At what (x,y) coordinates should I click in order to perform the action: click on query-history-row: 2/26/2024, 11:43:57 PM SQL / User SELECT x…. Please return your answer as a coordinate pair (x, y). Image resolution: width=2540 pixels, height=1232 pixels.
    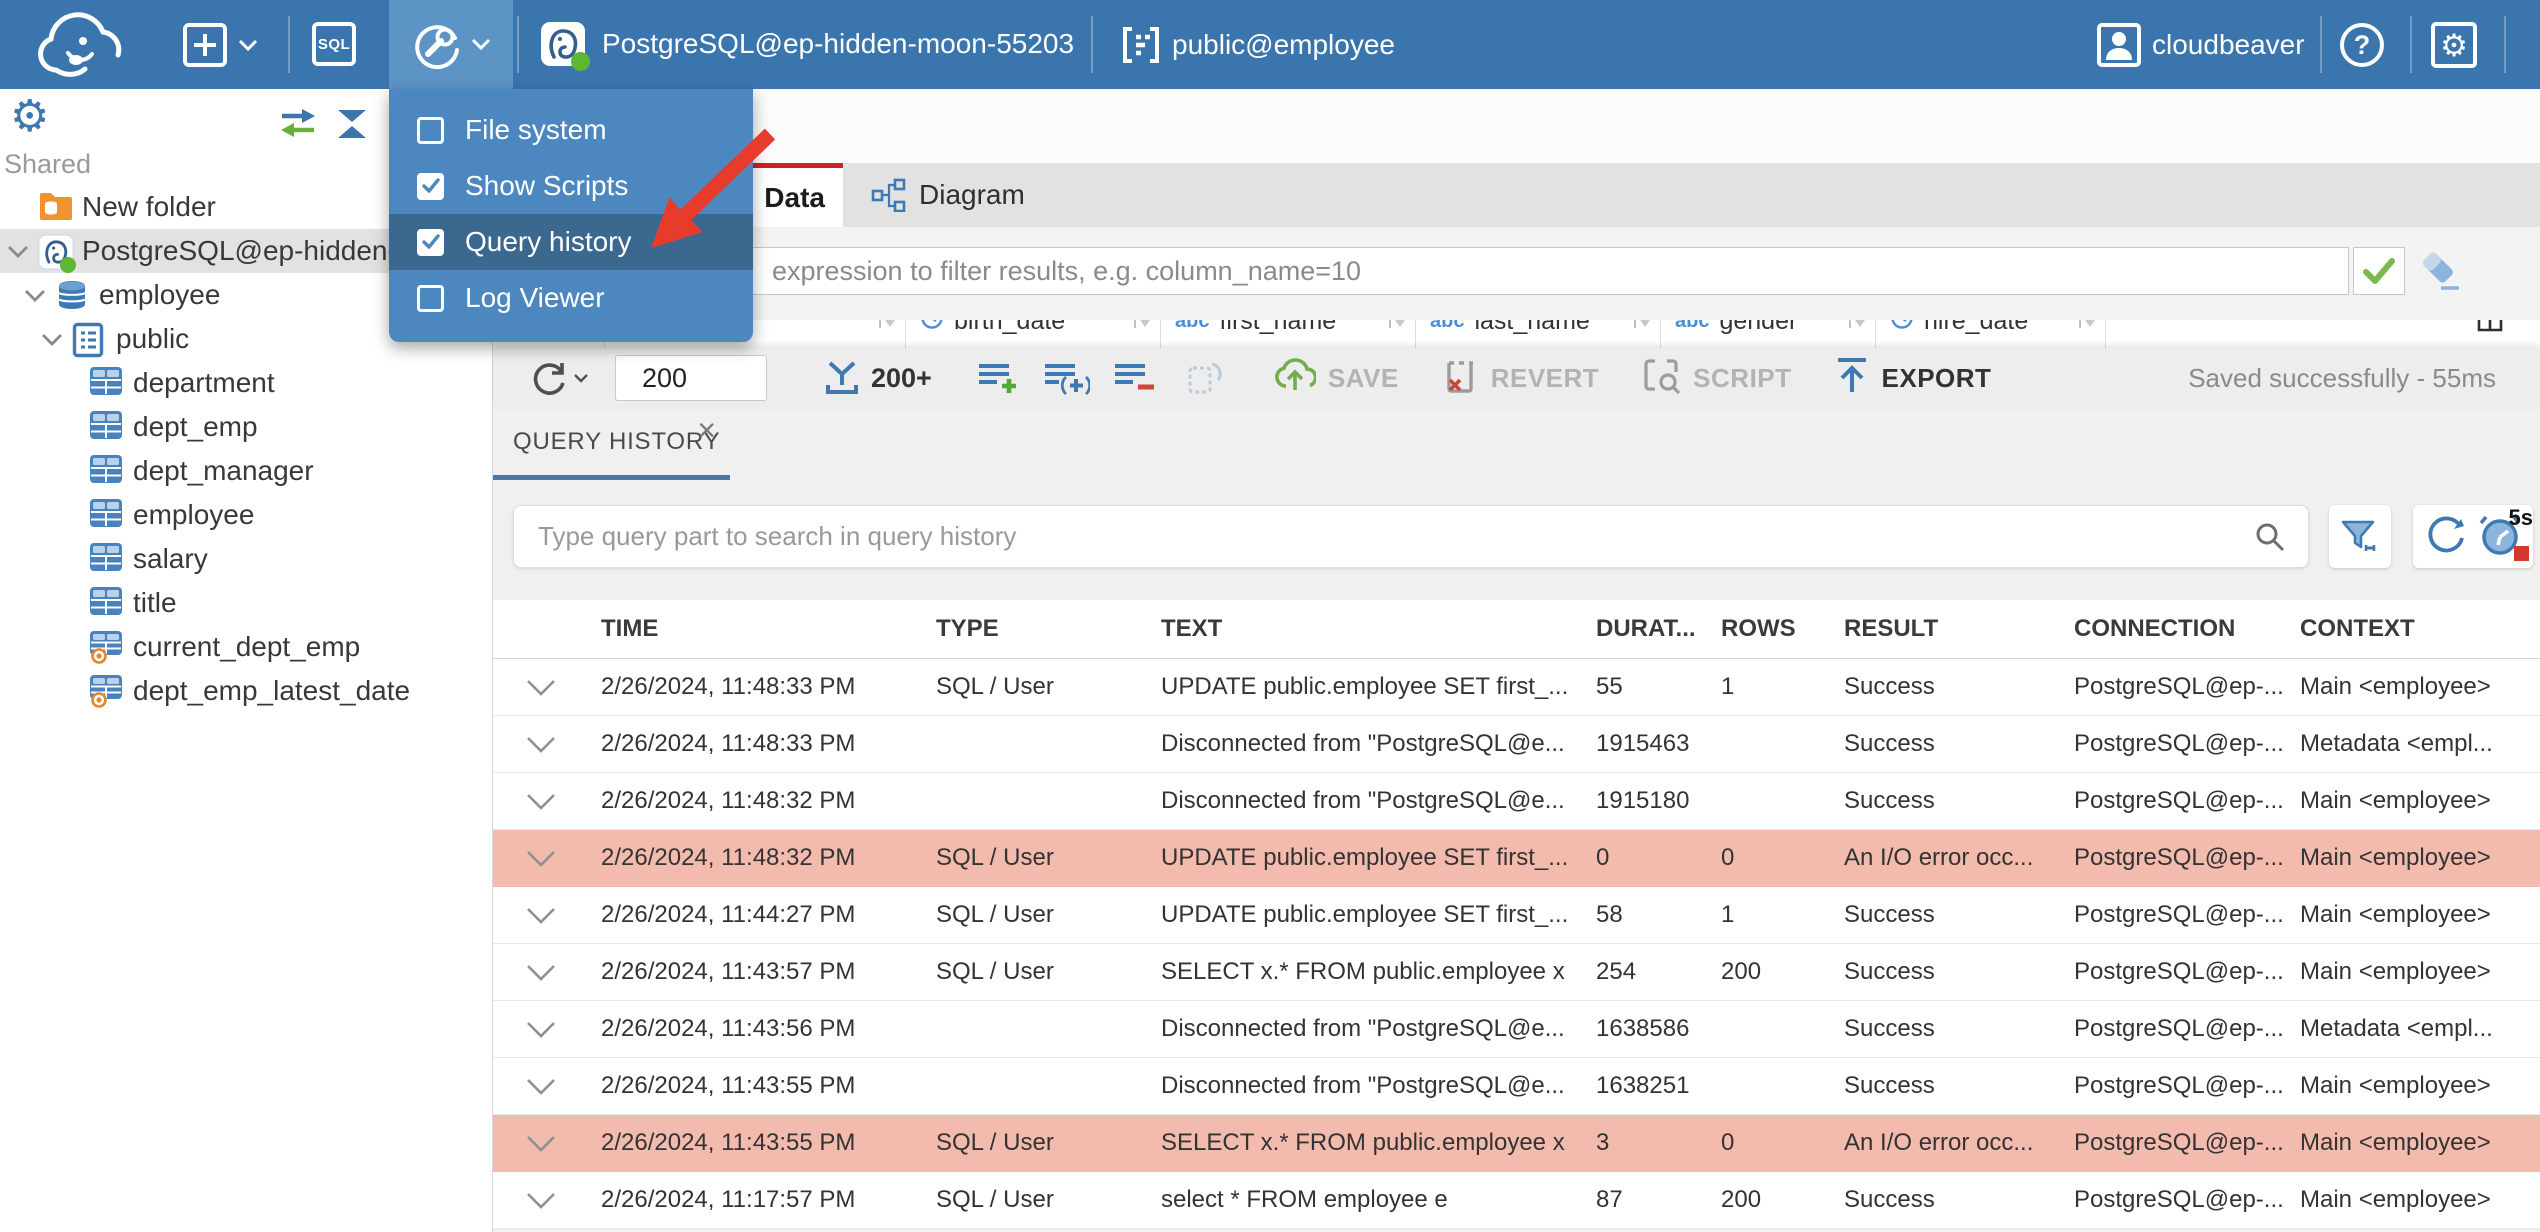
    Looking at the image, I should click on (1516, 972).